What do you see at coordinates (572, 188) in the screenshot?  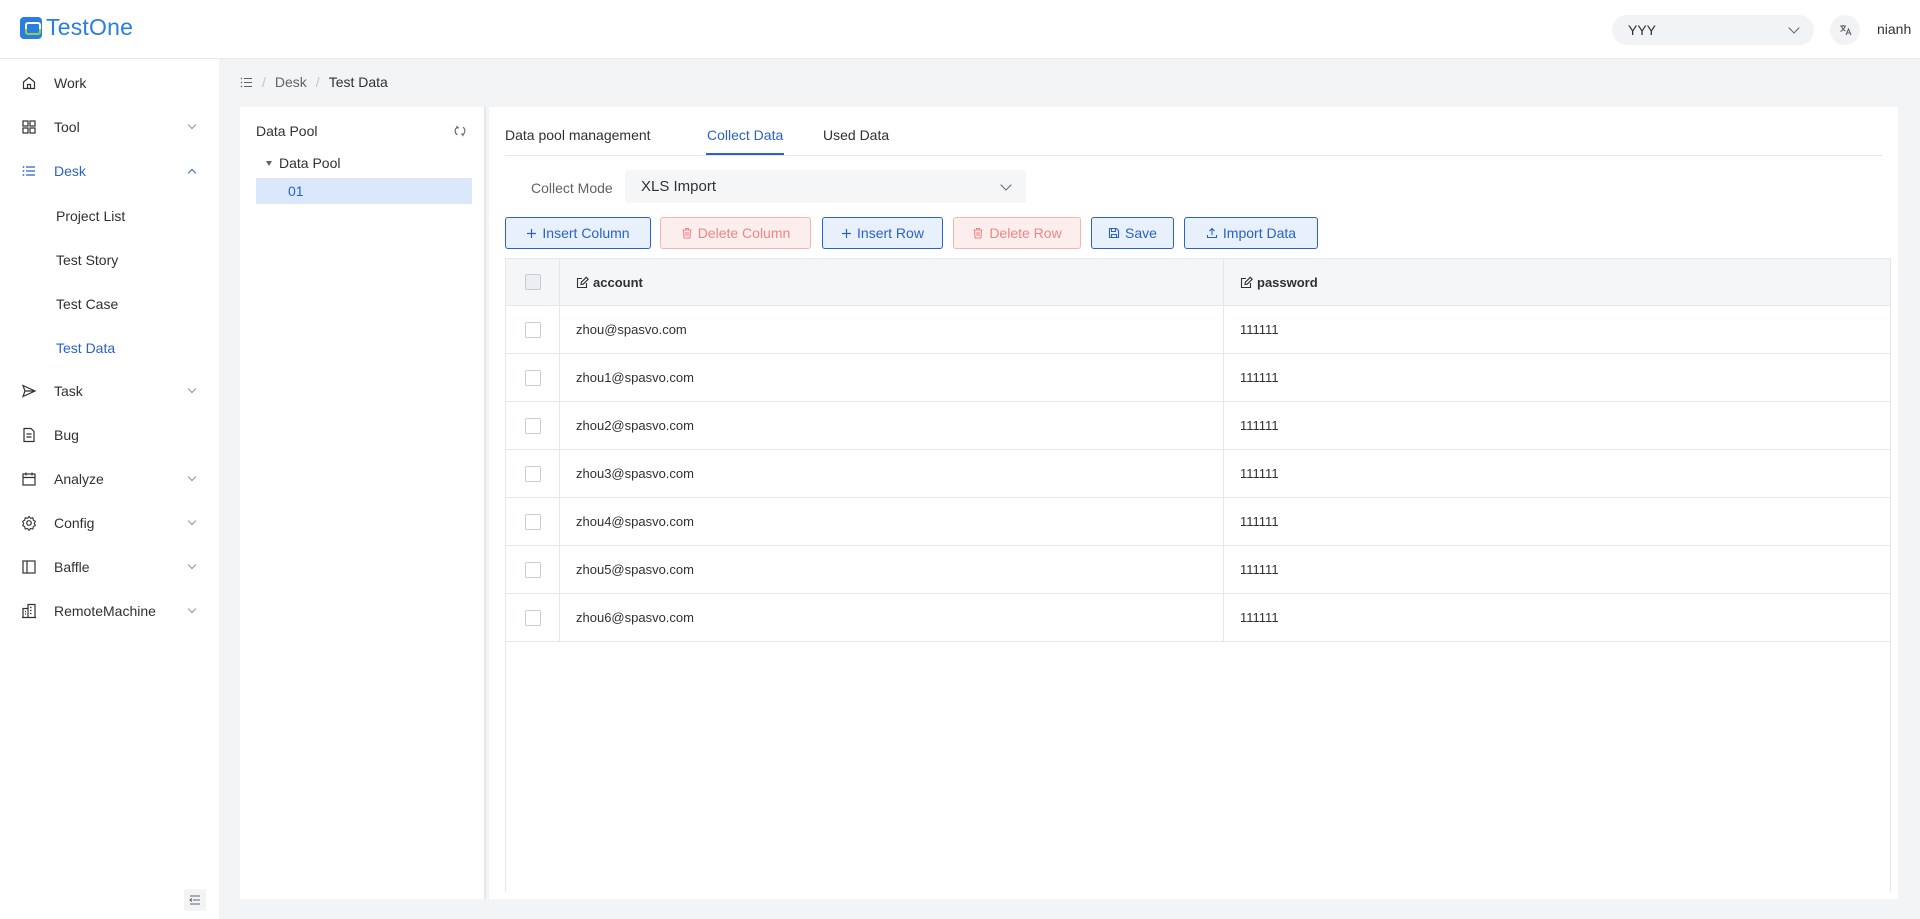 I see `collect-mode-label: Collect Mode` at bounding box center [572, 188].